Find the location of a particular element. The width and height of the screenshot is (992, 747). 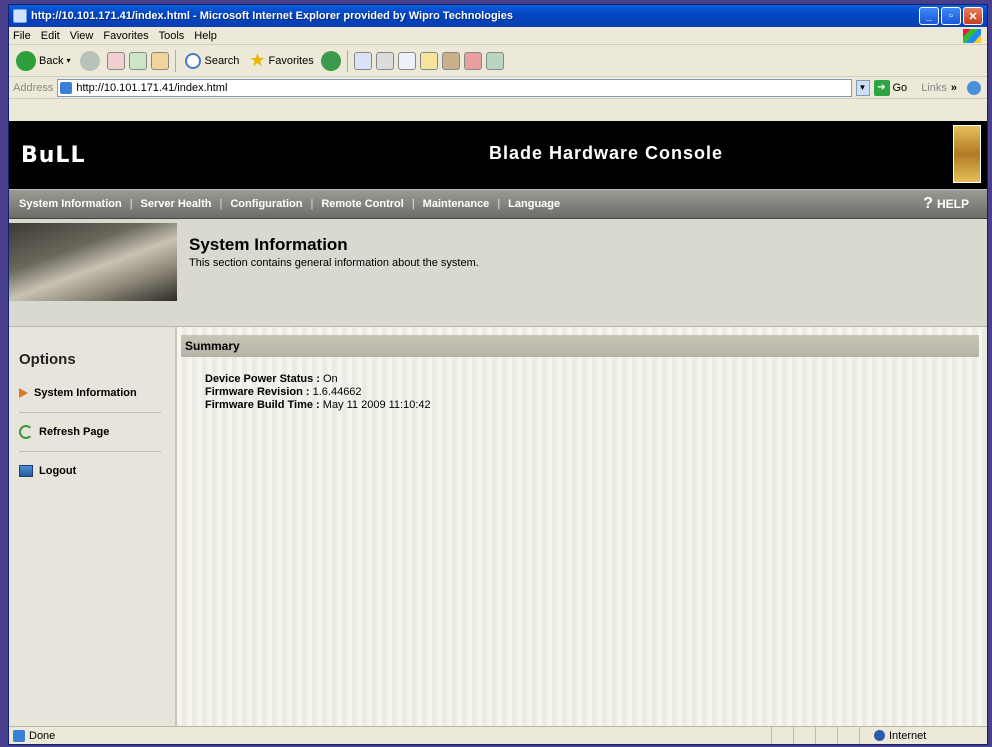

favorites-button: ★ Favorites is located at coordinates (281, 60).